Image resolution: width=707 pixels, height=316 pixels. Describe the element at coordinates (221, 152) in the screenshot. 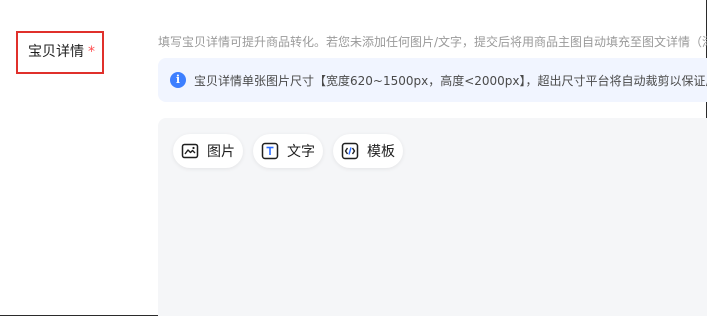

I see `add-image-label: 图片` at that location.